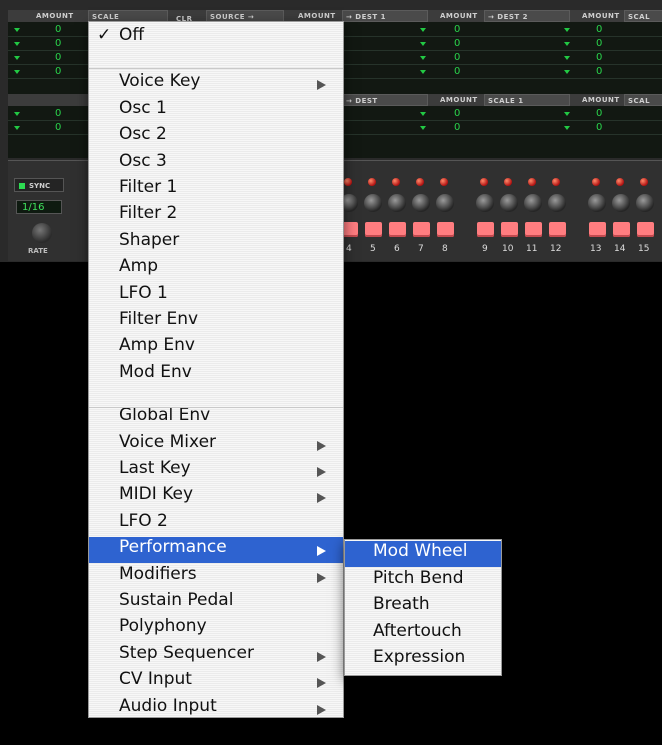  What do you see at coordinates (148, 213) in the screenshot?
I see `menu-item-label: Filter 2` at bounding box center [148, 213].